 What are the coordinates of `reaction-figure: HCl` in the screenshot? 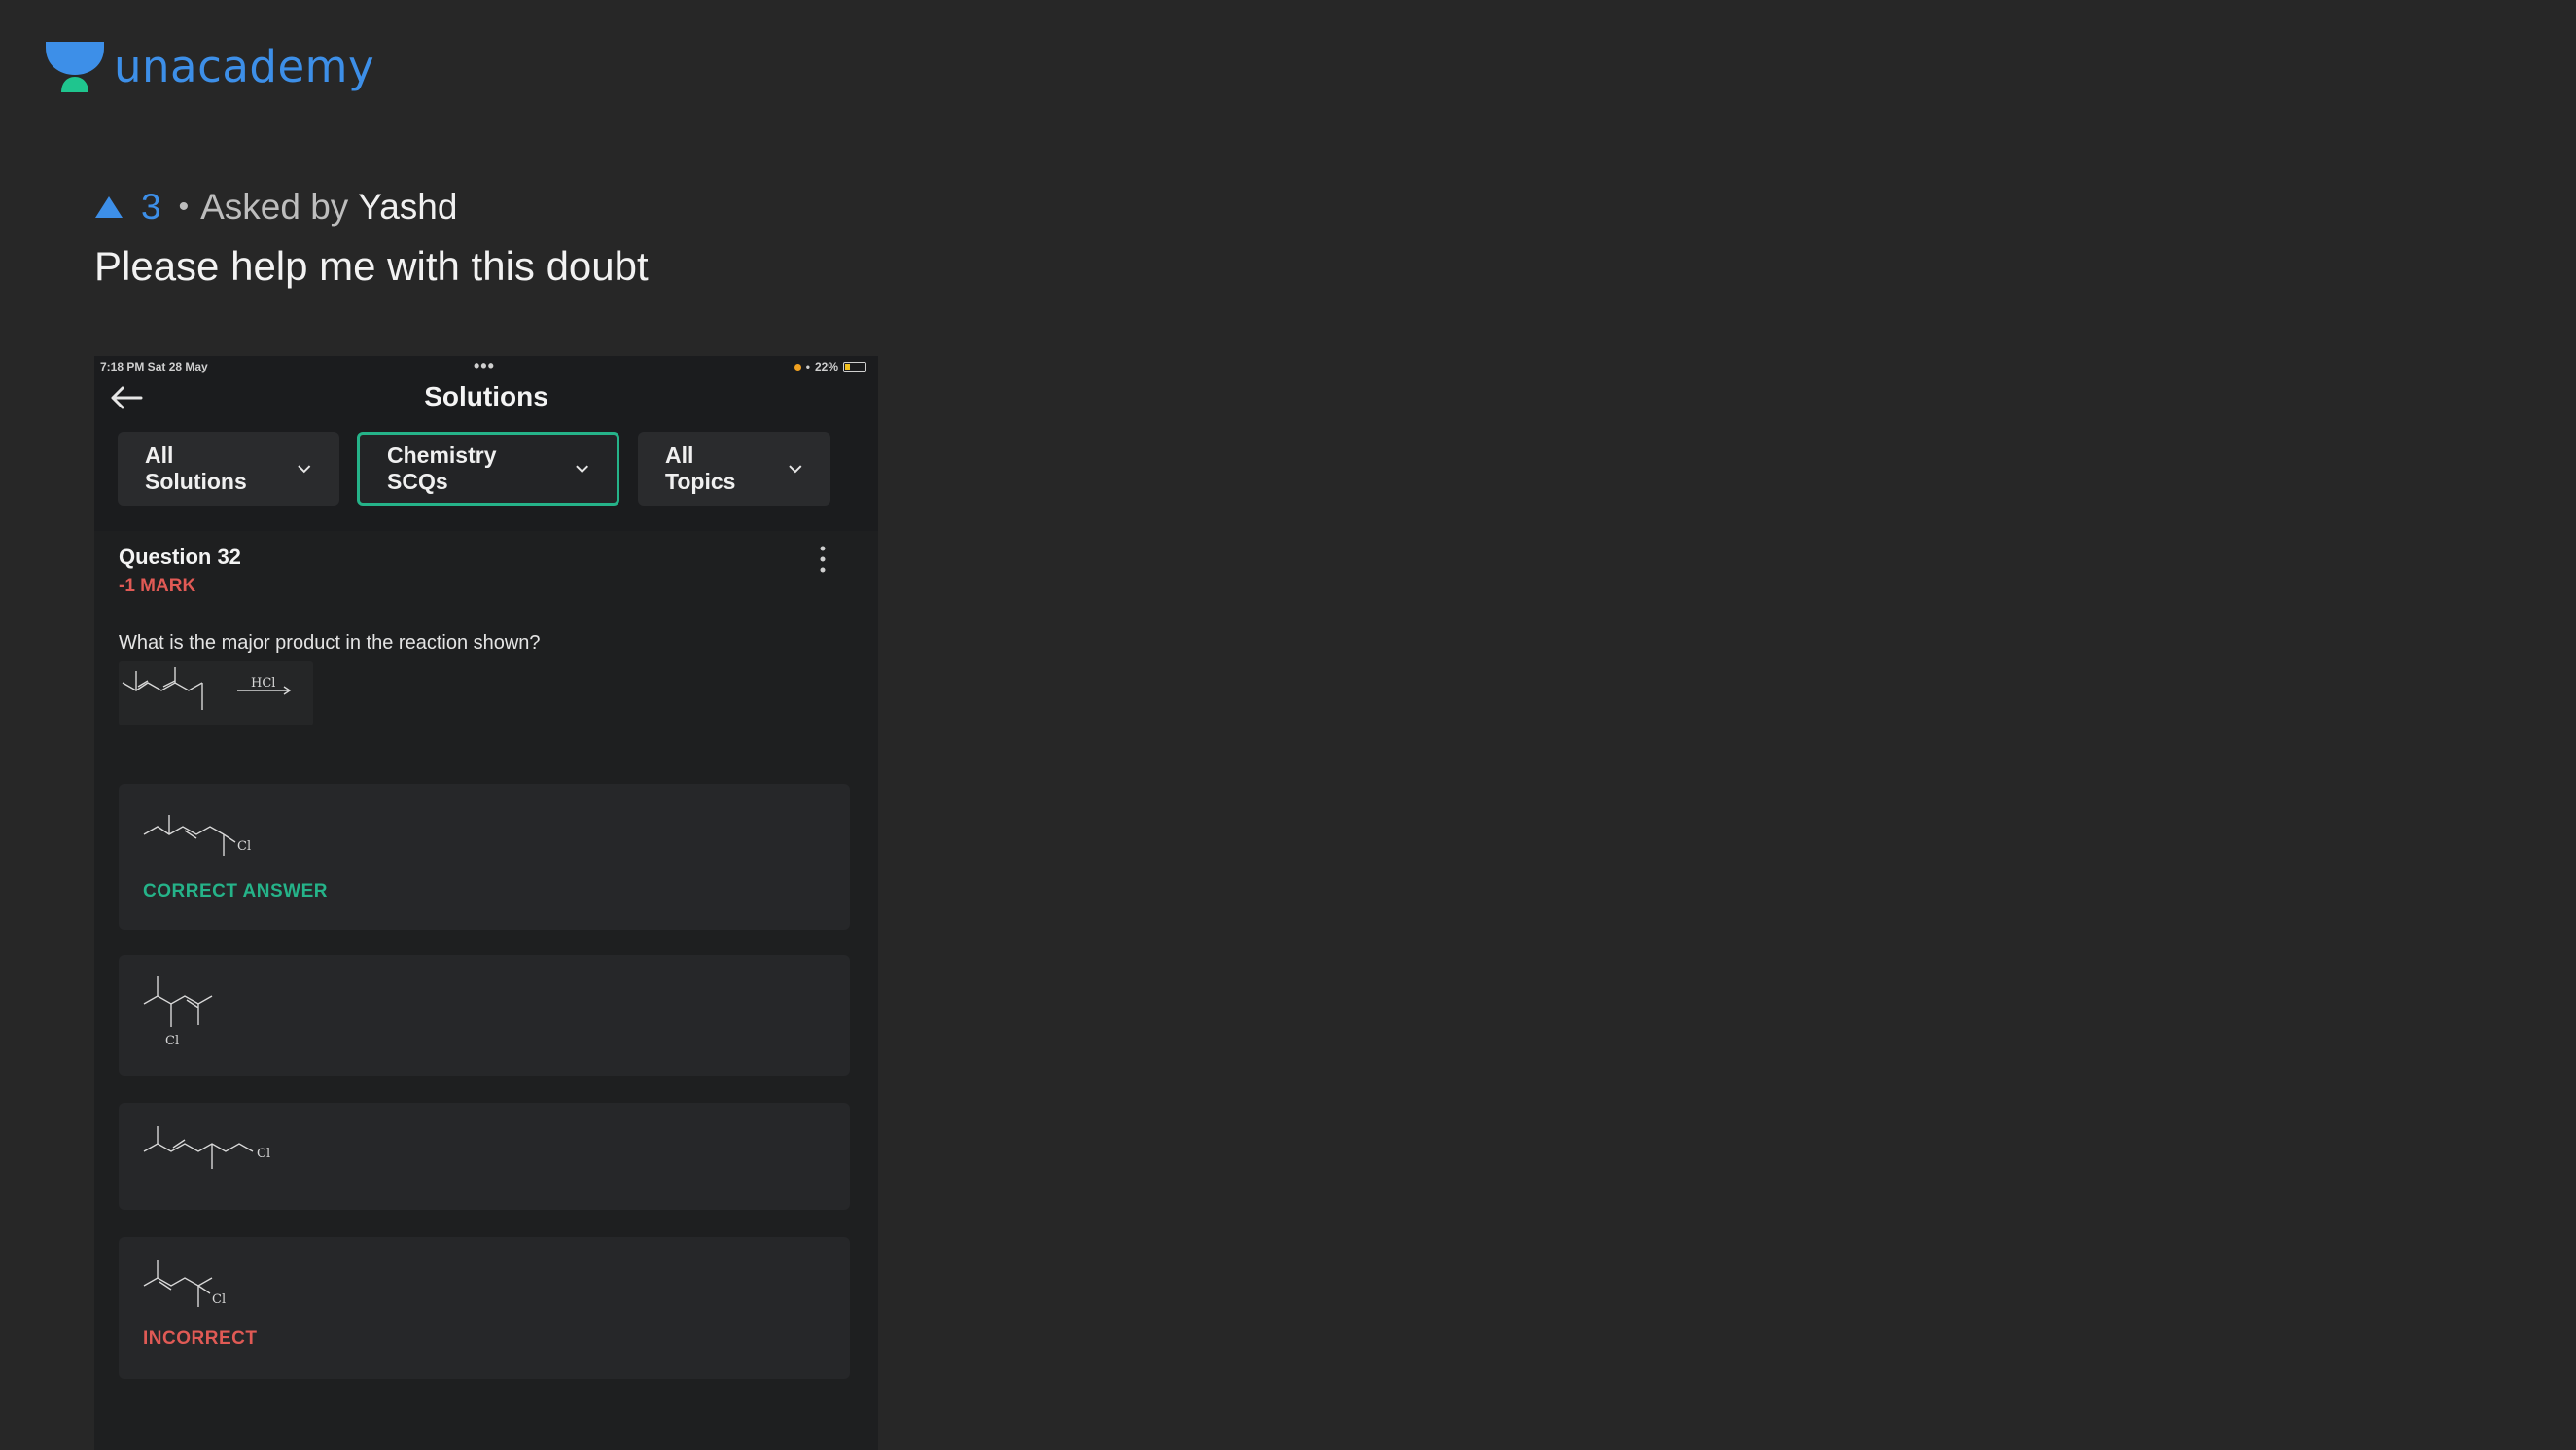 It's located at (216, 693).